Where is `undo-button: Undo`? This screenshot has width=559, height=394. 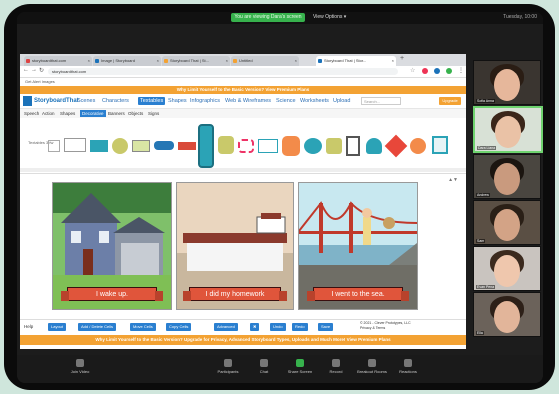 undo-button: Undo is located at coordinates (278, 327).